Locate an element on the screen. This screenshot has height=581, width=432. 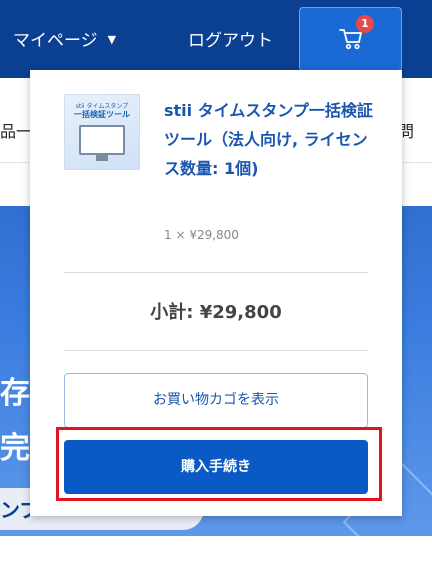
product-thumbnail: stii タイムスタンプ 一括検証ツール is located at coordinates (102, 132).